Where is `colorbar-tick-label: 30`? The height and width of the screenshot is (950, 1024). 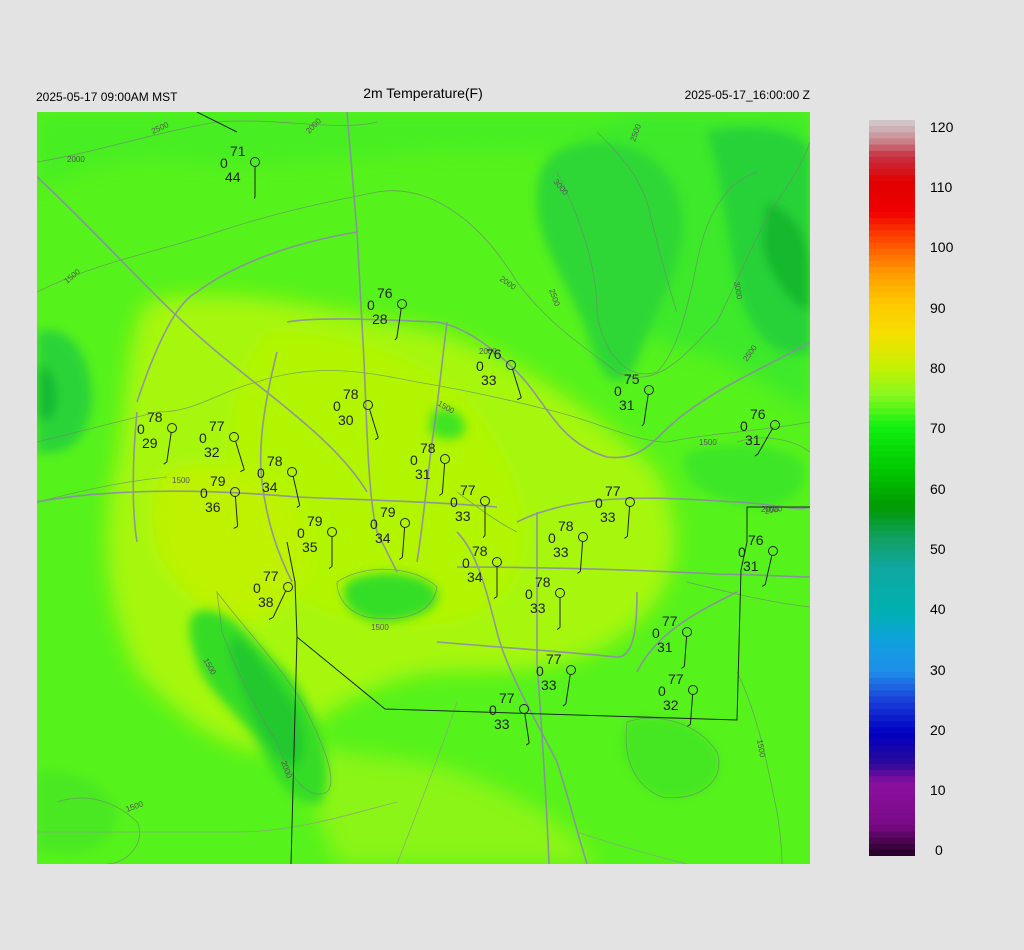
colorbar-tick-label: 30 is located at coordinates (938, 670).